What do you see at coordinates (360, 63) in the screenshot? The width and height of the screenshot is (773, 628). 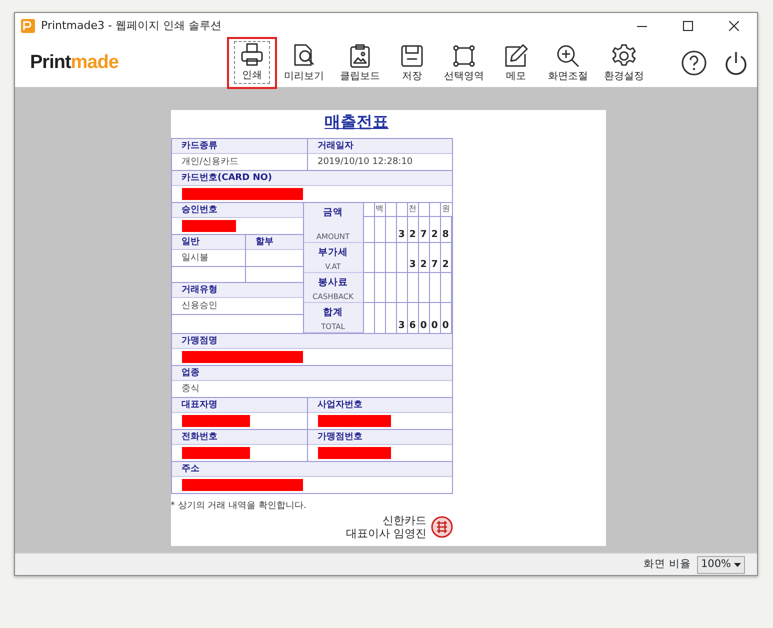 I see `toolbar-button: 클립보드` at bounding box center [360, 63].